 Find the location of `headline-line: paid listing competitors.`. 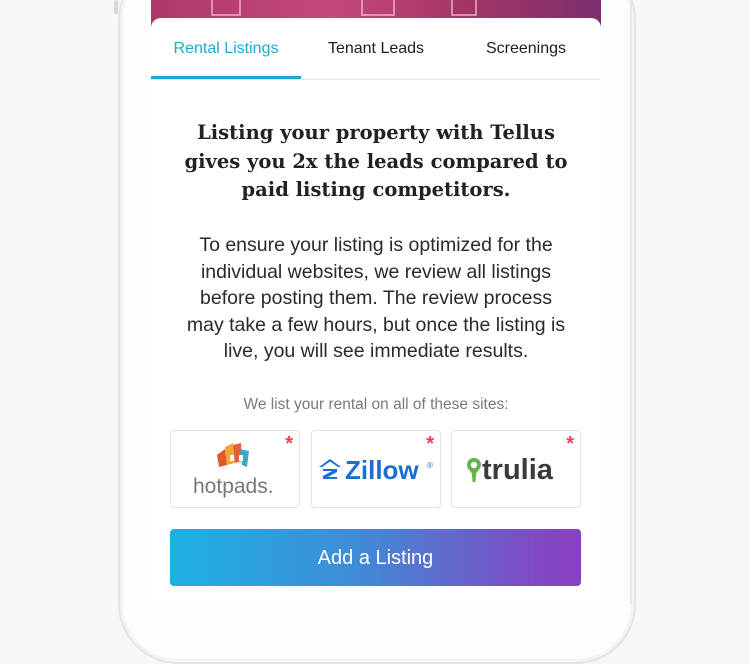

headline-line: paid listing competitors. is located at coordinates (376, 189).